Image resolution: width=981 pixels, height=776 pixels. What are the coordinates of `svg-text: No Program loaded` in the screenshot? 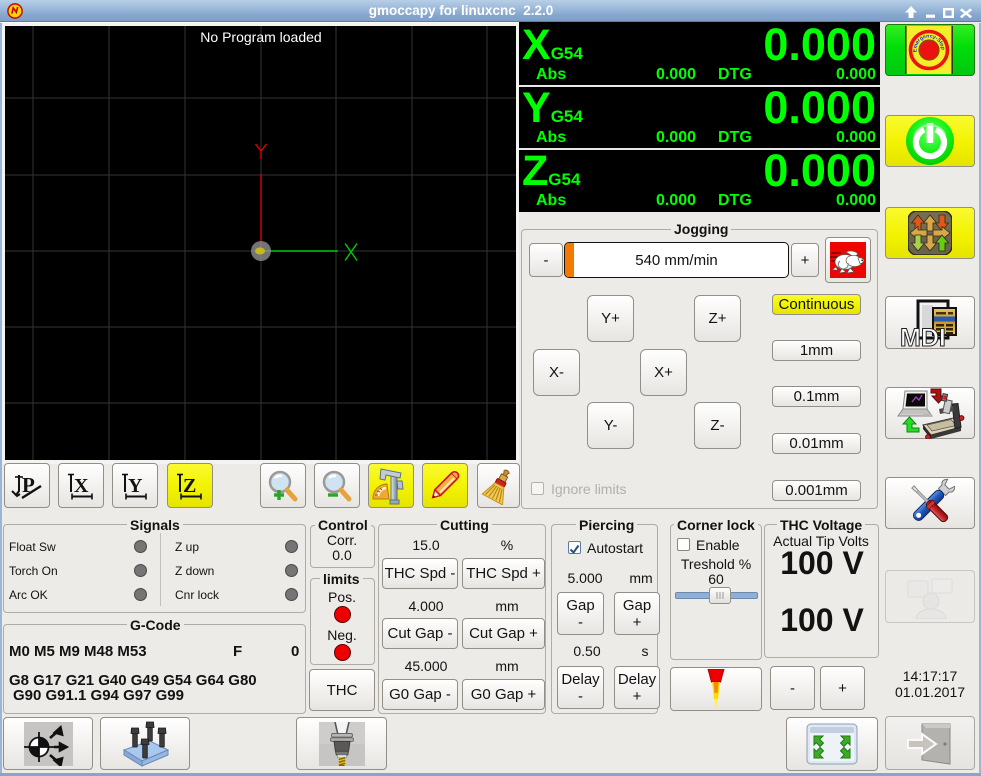 It's located at (260, 37).